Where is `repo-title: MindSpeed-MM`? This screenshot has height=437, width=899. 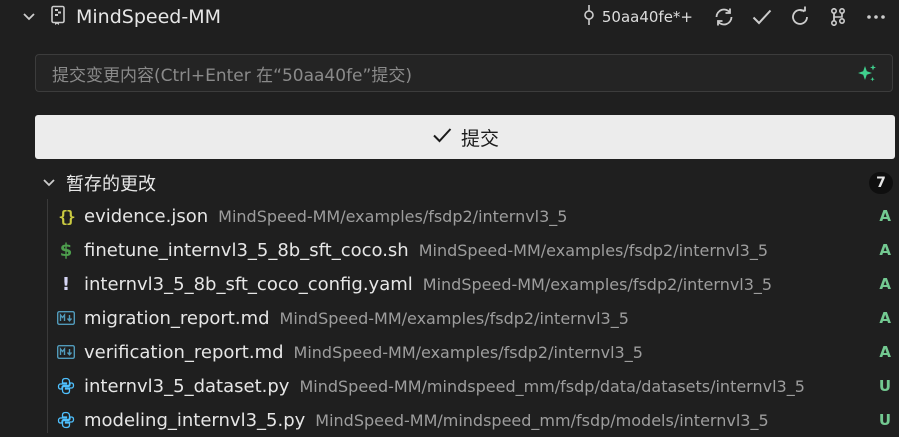 repo-title: MindSpeed-MM is located at coordinates (148, 17).